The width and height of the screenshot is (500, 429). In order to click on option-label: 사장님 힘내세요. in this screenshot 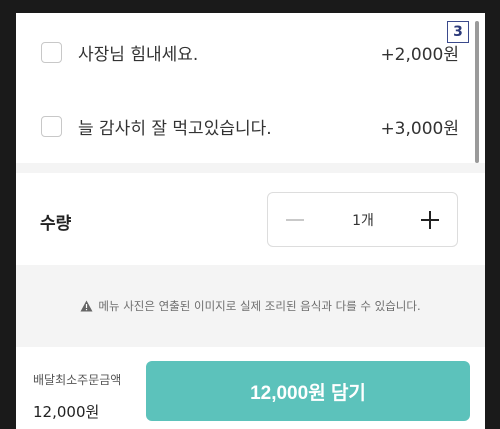, I will do `click(138, 54)`.